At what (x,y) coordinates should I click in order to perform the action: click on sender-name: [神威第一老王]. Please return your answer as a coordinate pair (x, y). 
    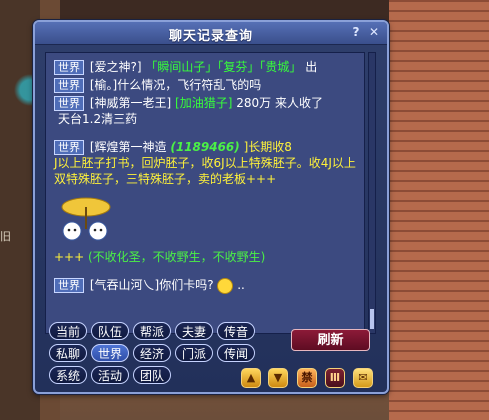
    Looking at the image, I should click on (130, 103).